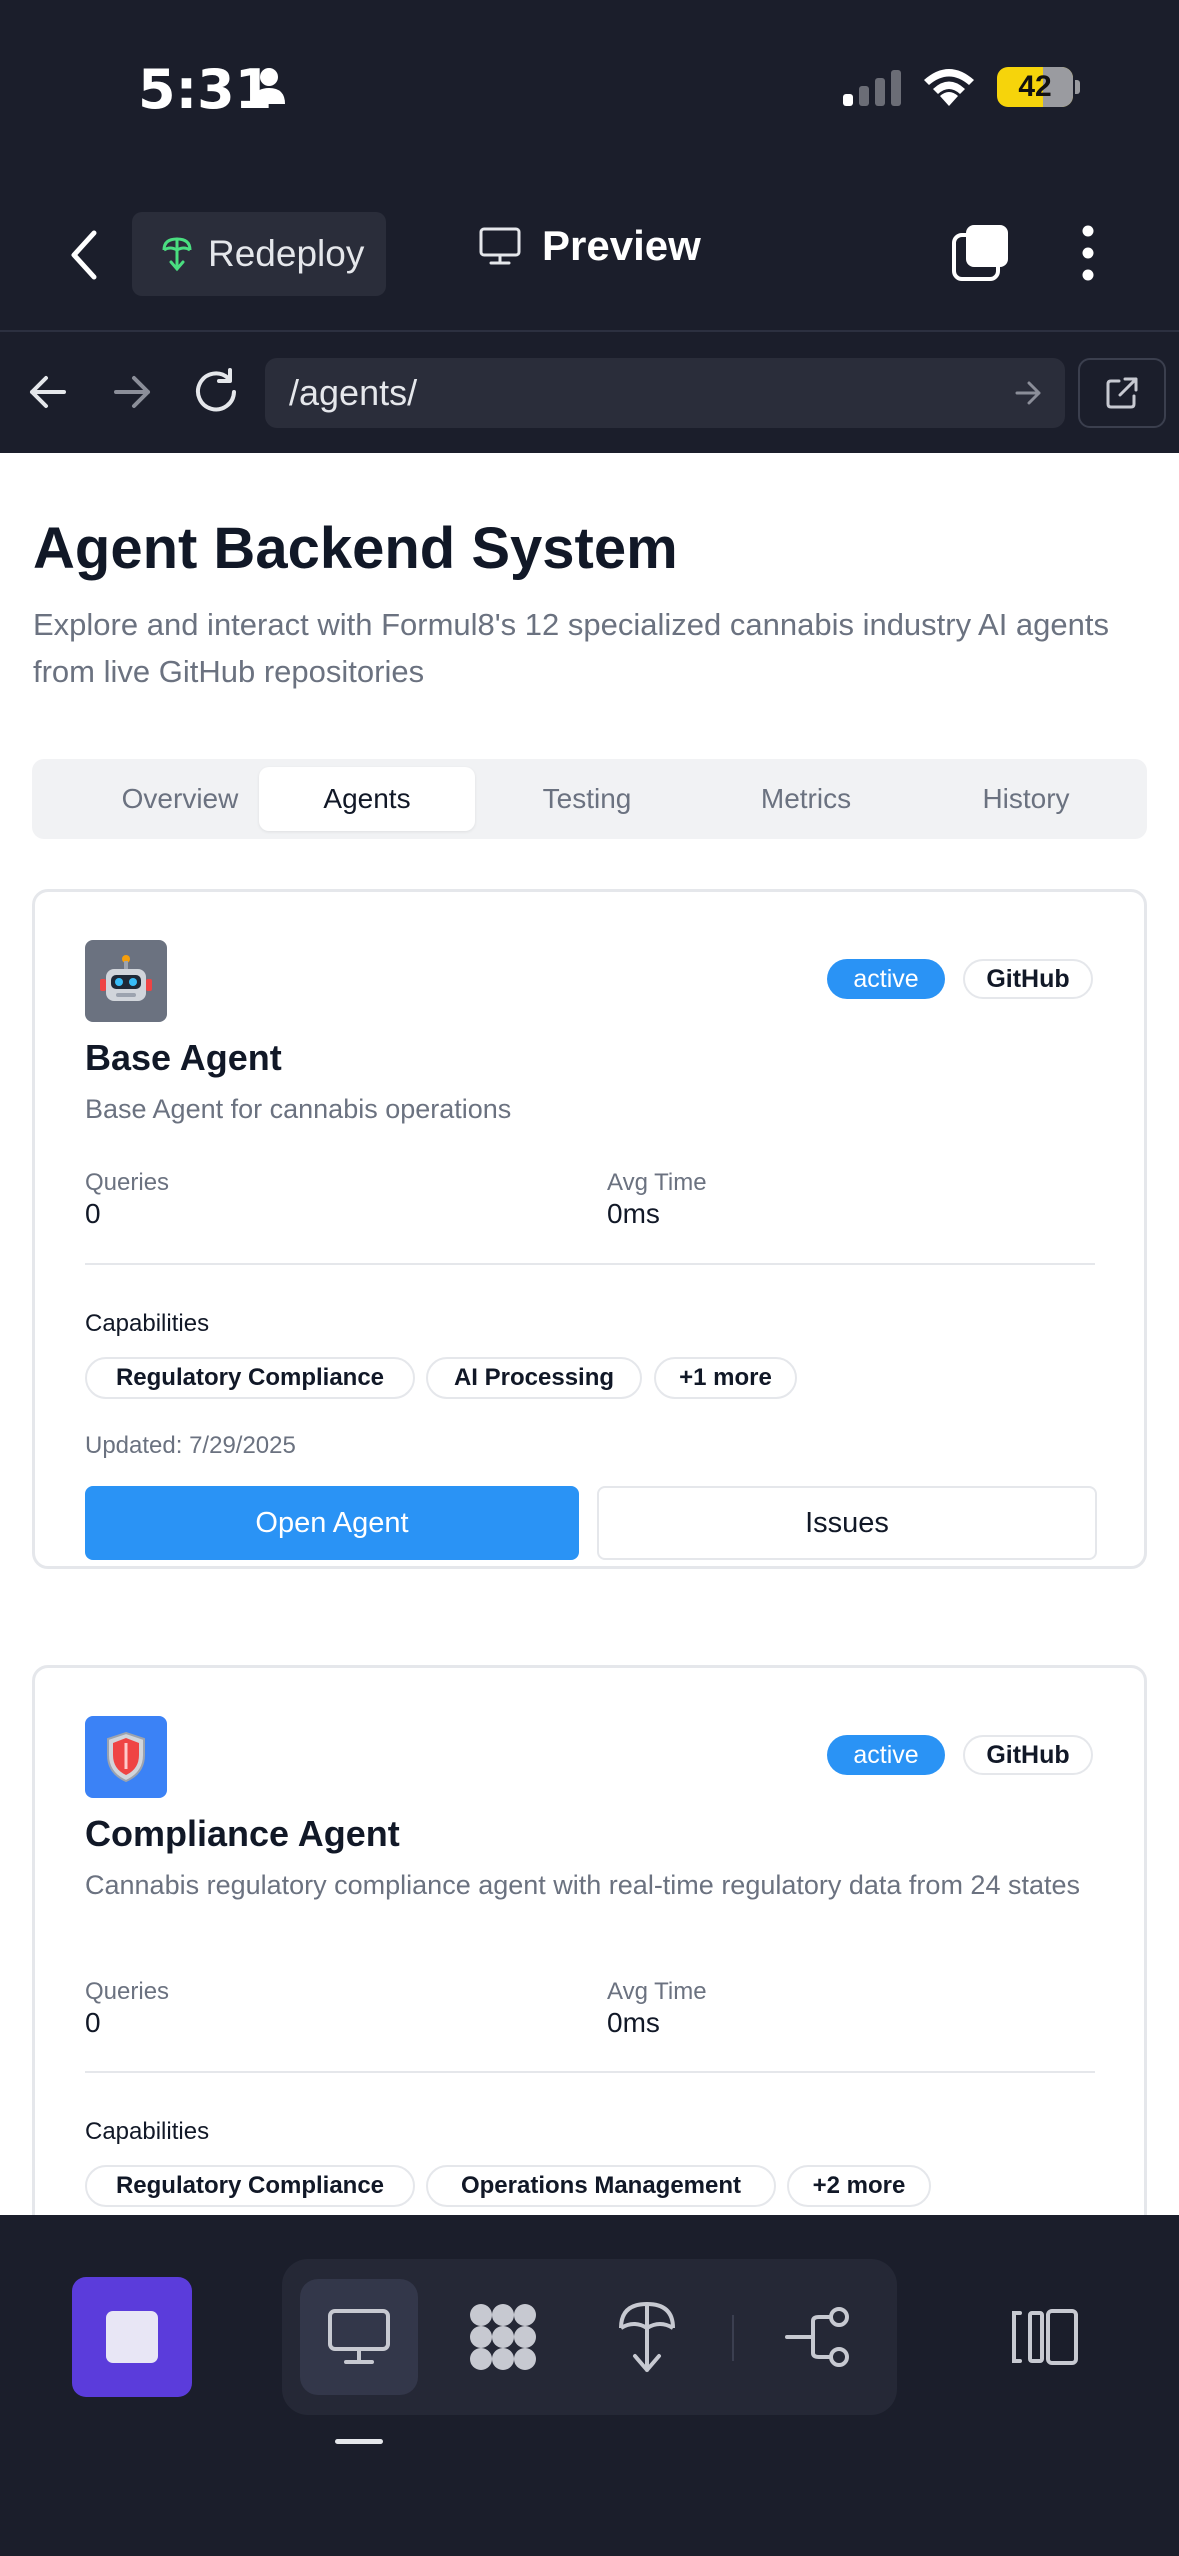 Image resolution: width=1179 pixels, height=2556 pixels. Describe the element at coordinates (665, 393) in the screenshot. I see `url-bar: /agents/` at that location.